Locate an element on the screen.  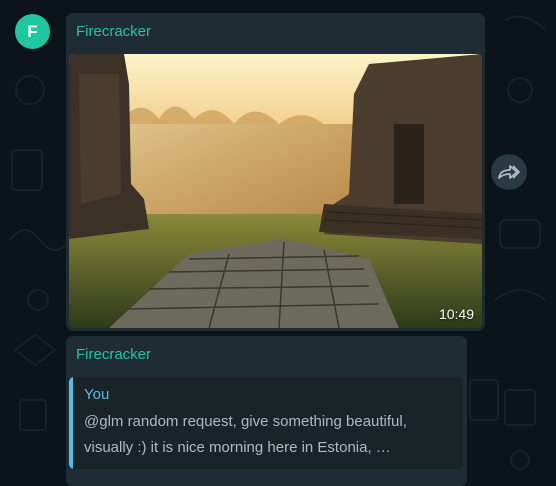
forward-button is located at coordinates (509, 172).